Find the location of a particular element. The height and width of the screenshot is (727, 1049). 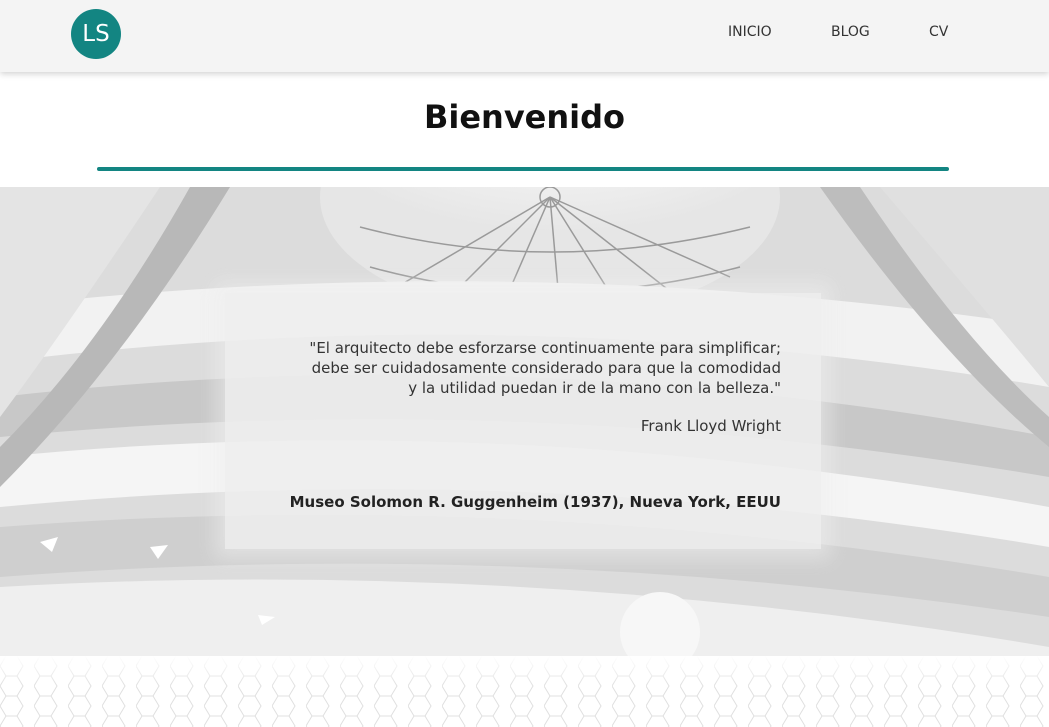

hexagon-pattern-background is located at coordinates (524, 691).